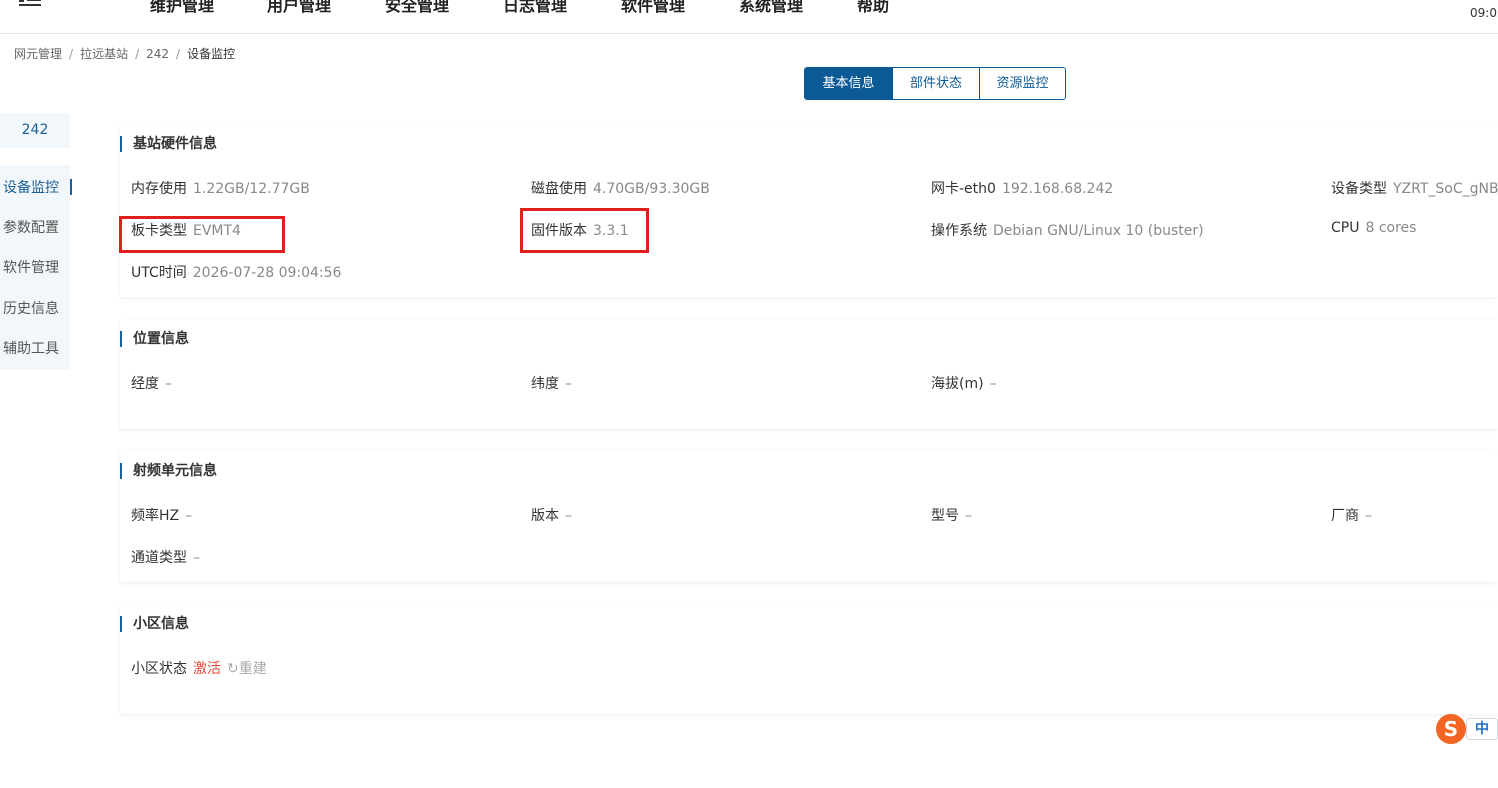  I want to click on rf-version: 版本 –, so click(551, 516).